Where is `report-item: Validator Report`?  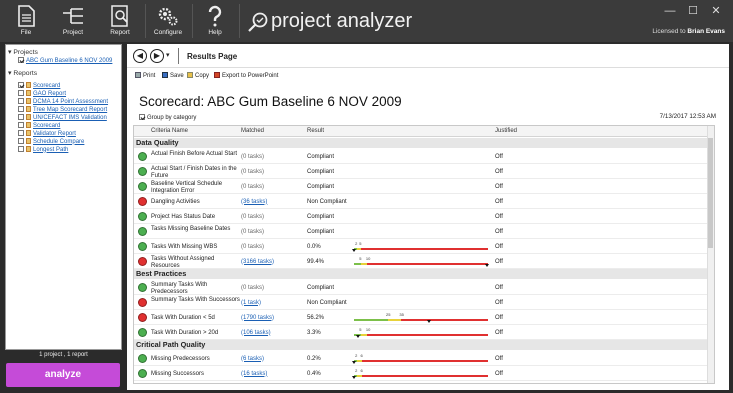 report-item: Validator Report is located at coordinates (47, 133).